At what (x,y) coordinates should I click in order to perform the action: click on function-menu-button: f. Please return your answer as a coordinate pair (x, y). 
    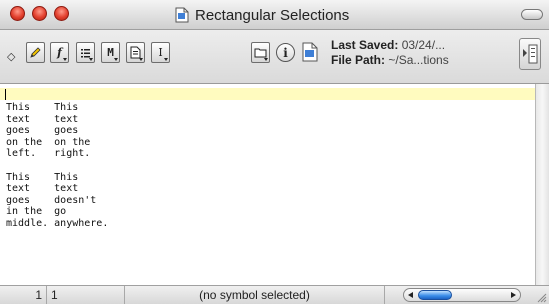
    Looking at the image, I should click on (59, 52).